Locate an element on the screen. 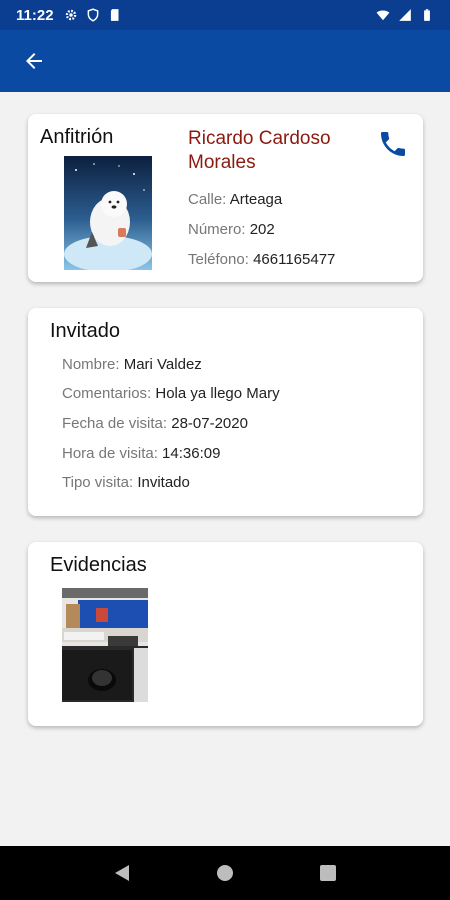 This screenshot has width=450, height=900. host-calle-field: Calle: Arteaga is located at coordinates (235, 199).